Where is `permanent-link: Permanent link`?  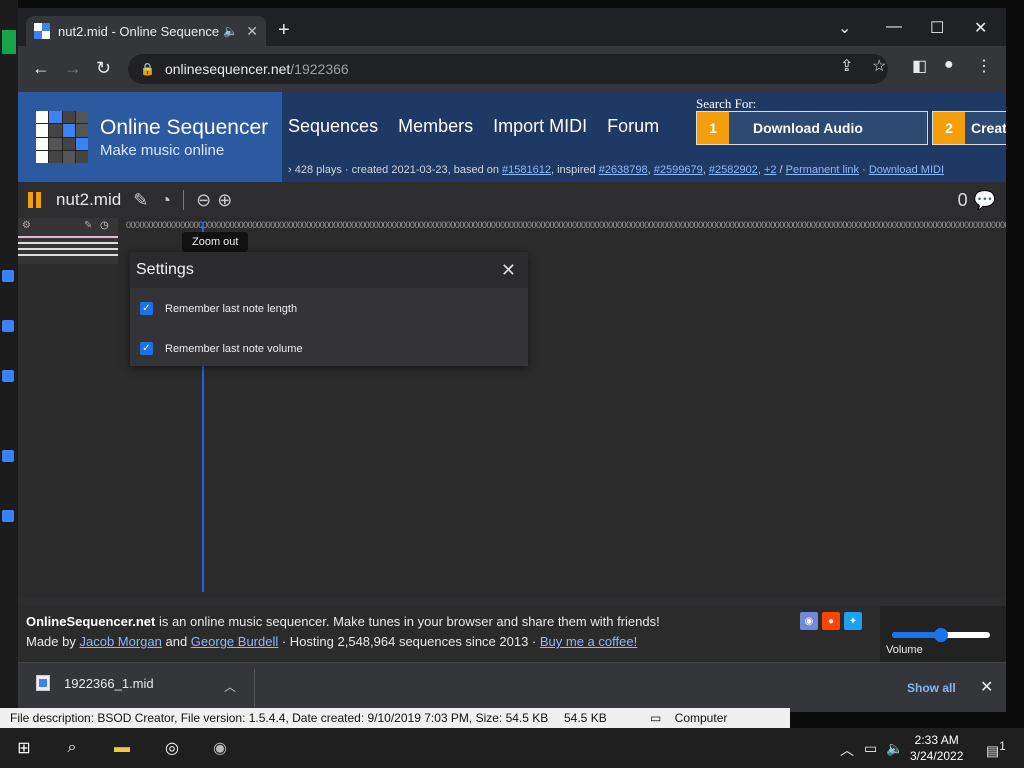 permanent-link: Permanent link is located at coordinates (822, 170).